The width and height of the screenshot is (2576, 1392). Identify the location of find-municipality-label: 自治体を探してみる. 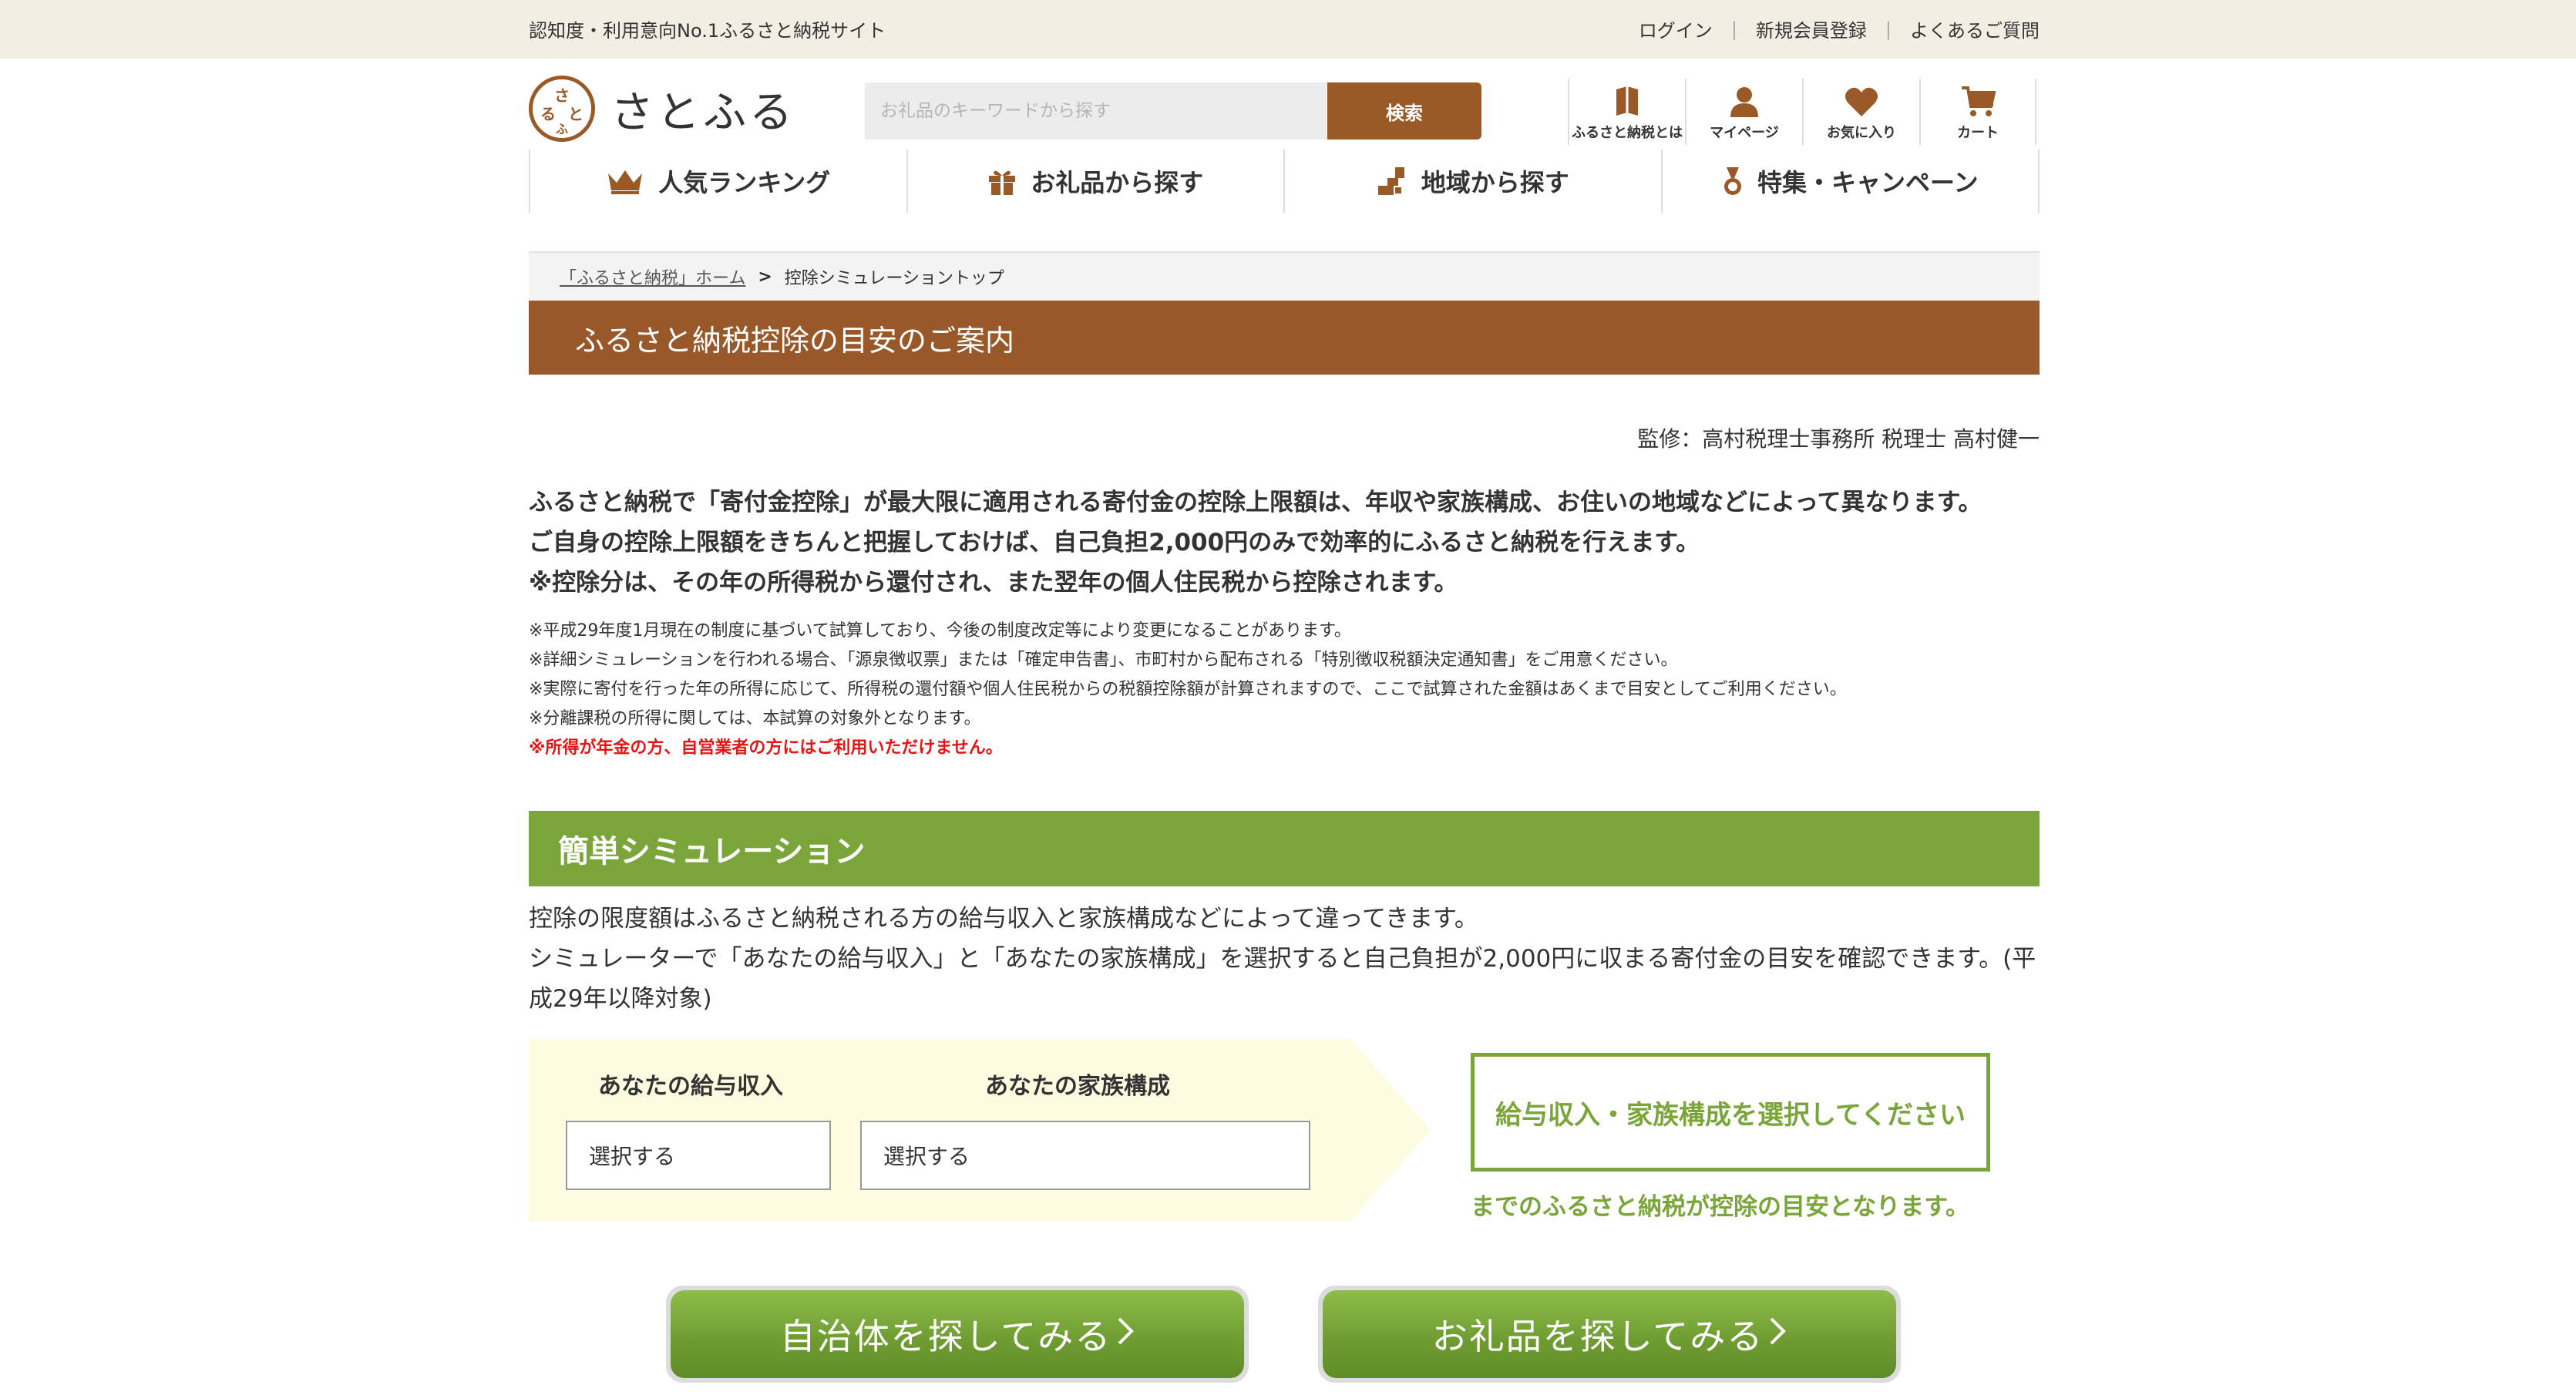
(957, 1334).